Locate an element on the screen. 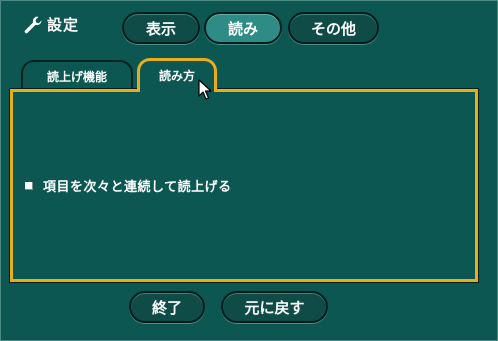 The width and height of the screenshot is (498, 341). wrench-icon is located at coordinates (33, 25).